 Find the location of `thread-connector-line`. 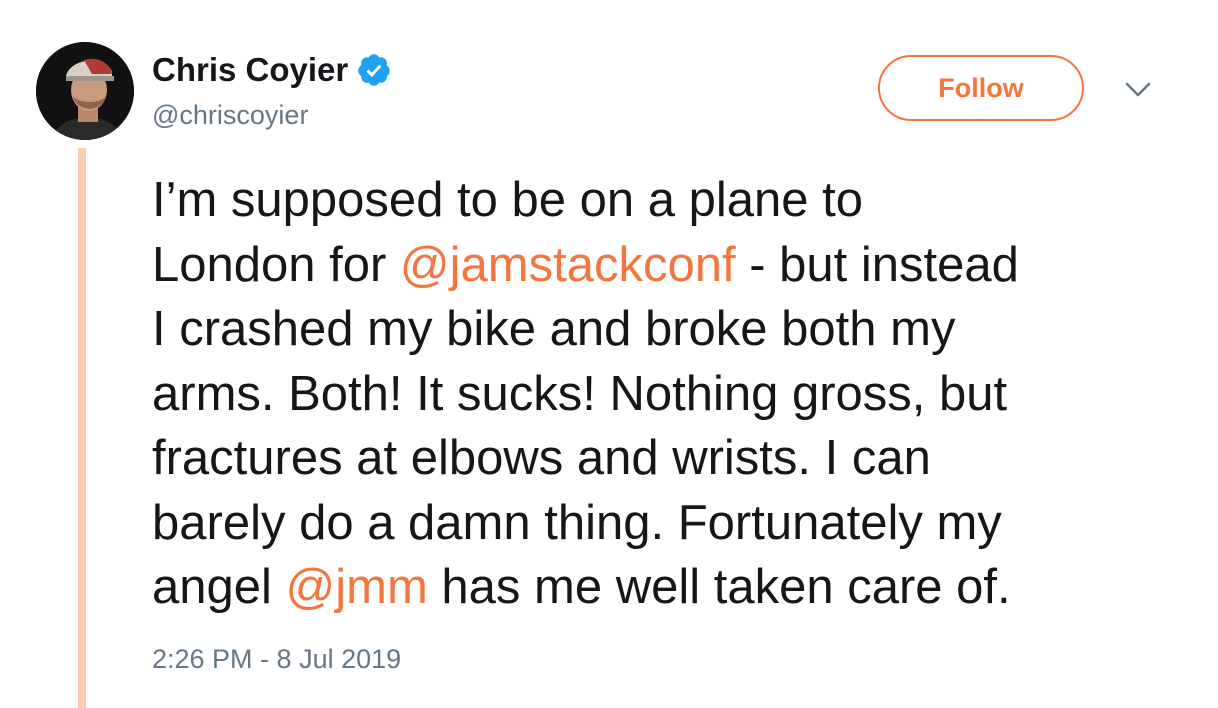

thread-connector-line is located at coordinates (82, 428).